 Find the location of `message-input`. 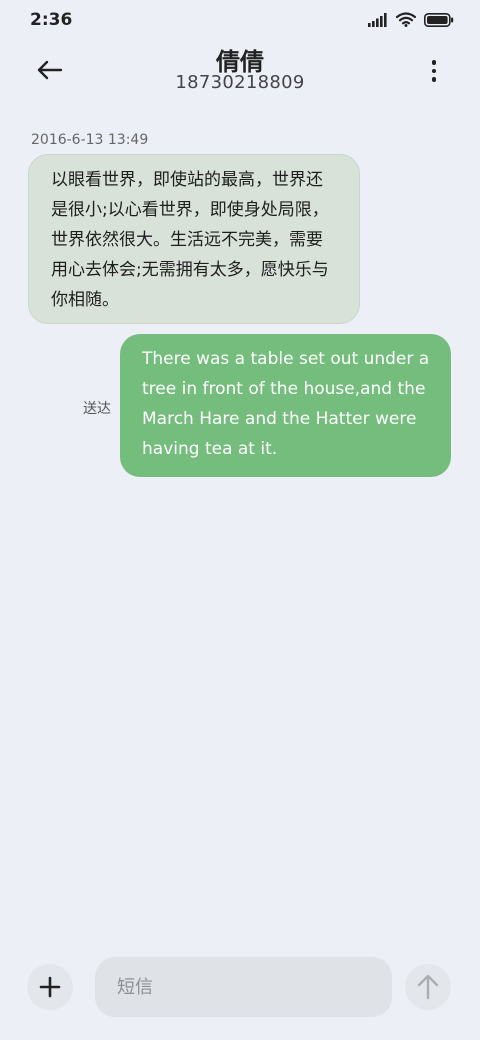

message-input is located at coordinates (243, 987).